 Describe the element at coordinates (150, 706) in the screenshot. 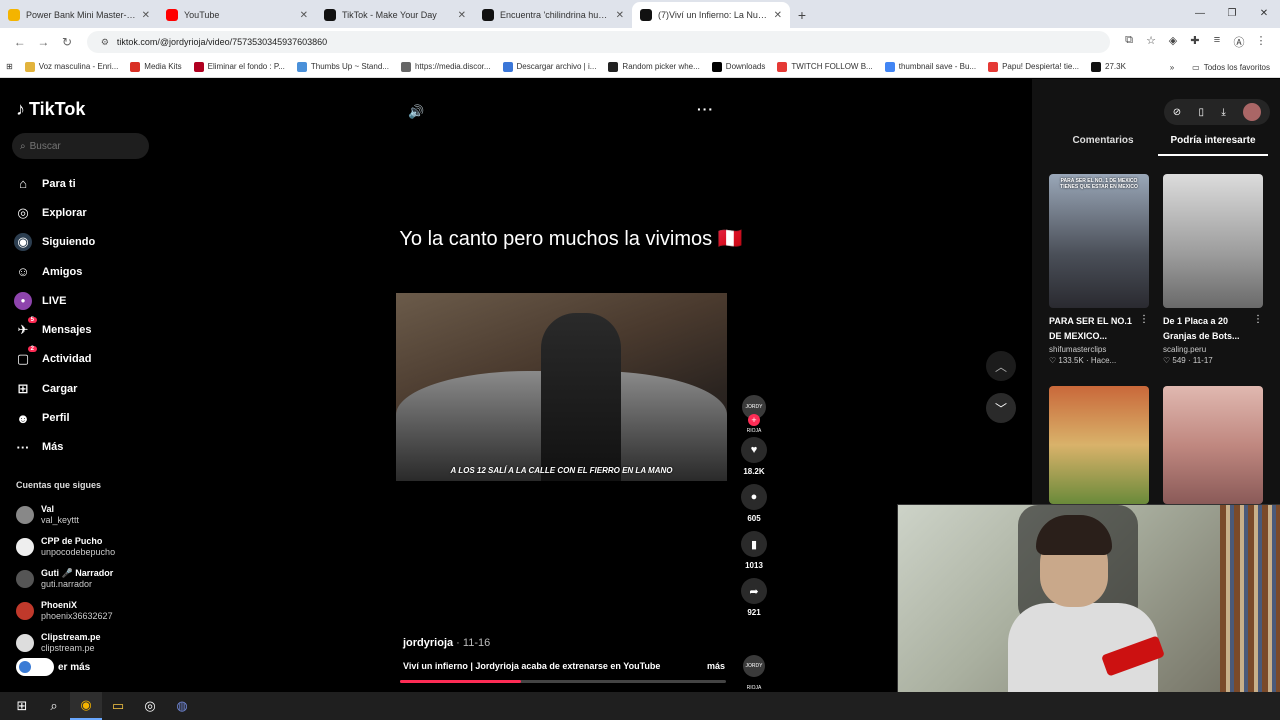

I see `obs-icon: ◎` at that location.